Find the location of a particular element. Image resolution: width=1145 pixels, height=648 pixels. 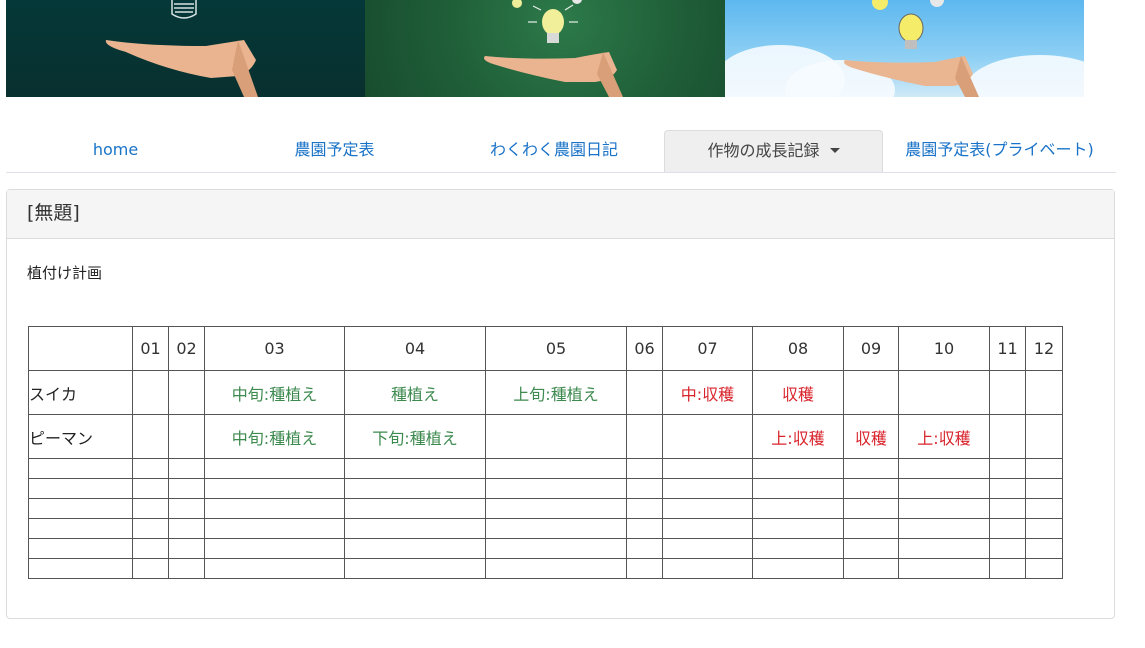

banner-image-blue-sky is located at coordinates (904, 48).